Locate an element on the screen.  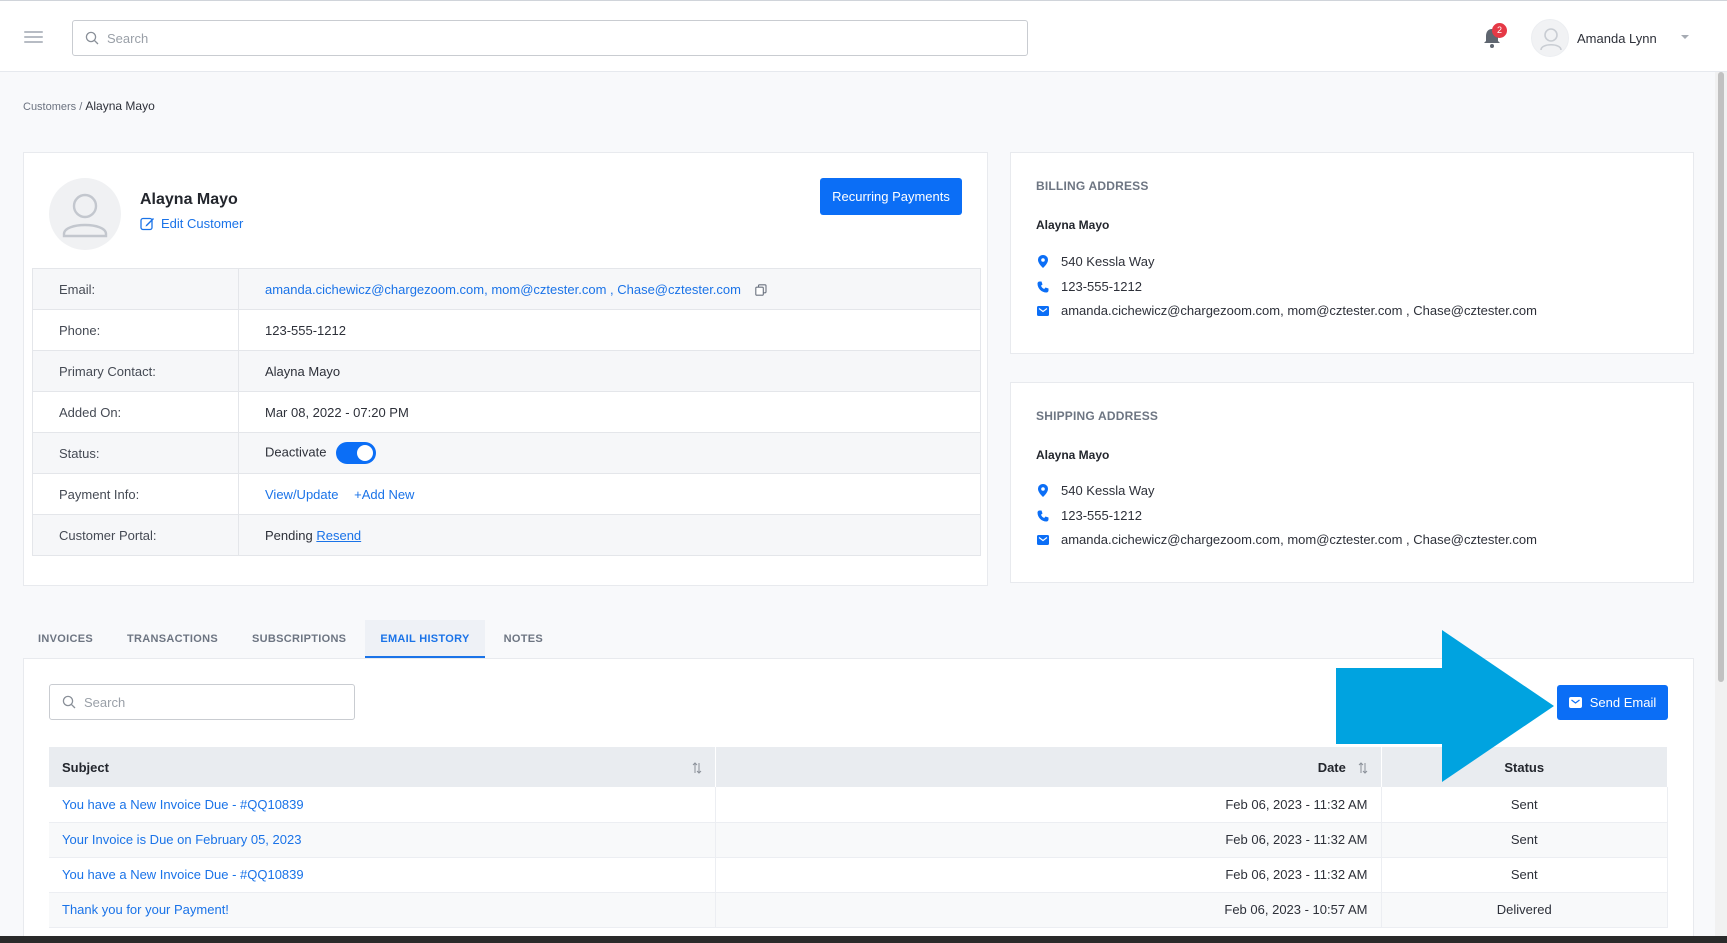
status-toggle is located at coordinates (356, 453).